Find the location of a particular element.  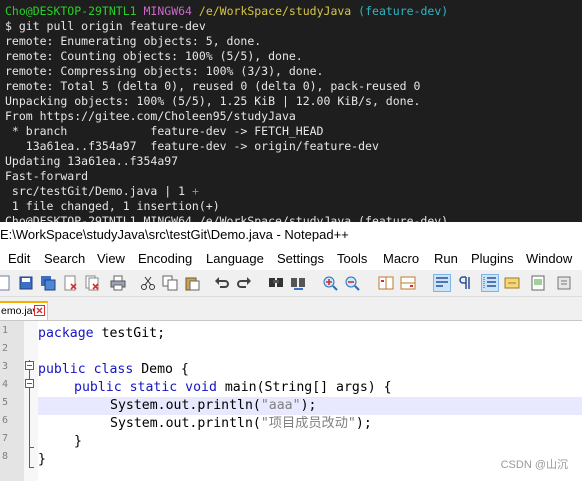

terminal-command: $ git pull origin feature-dev is located at coordinates (105, 26).